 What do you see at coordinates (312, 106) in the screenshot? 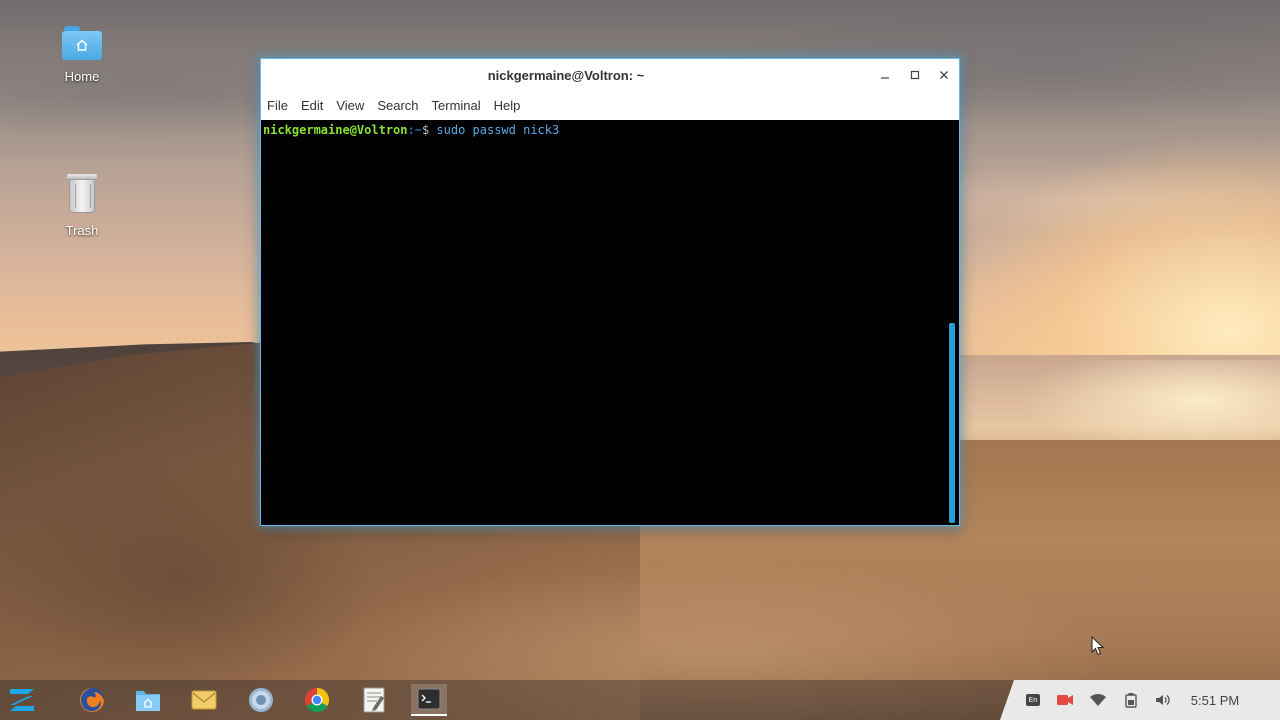
I see `menu-edit: Edit` at bounding box center [312, 106].